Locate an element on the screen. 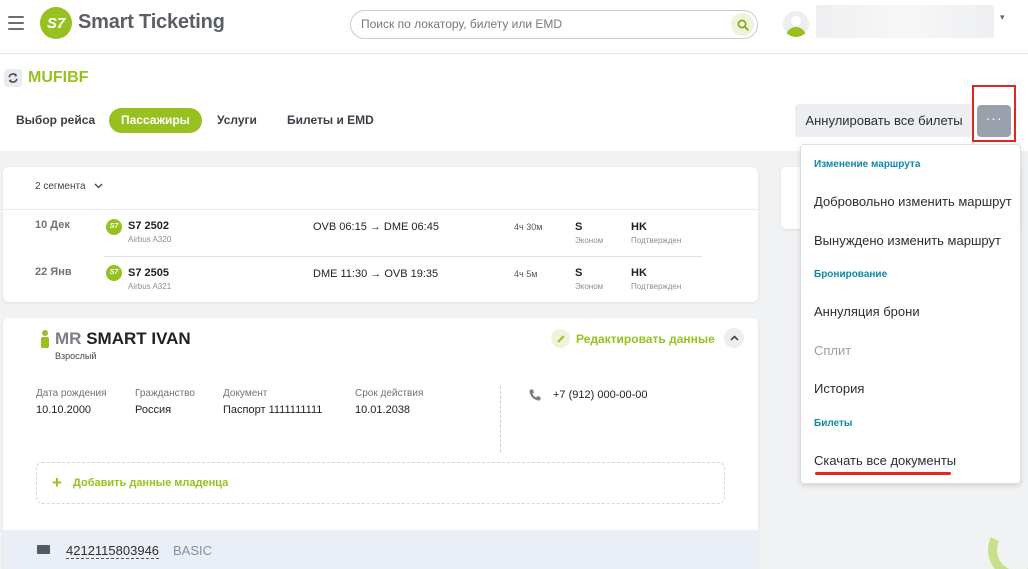  citizenship-value: Россия is located at coordinates (153, 410).